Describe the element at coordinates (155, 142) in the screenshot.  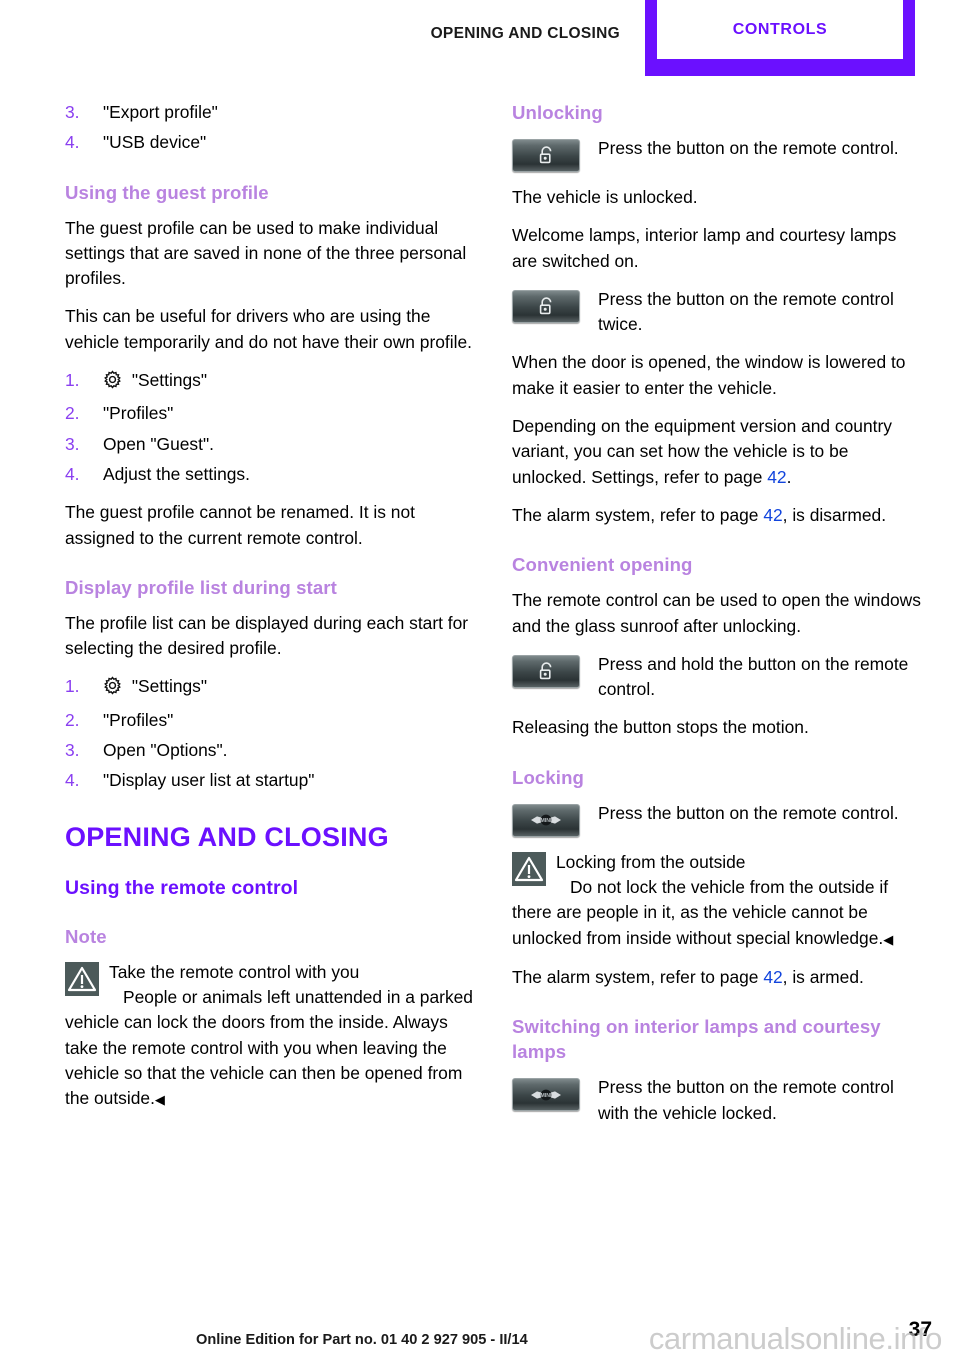
I see `list-item-label: "USB device"` at that location.